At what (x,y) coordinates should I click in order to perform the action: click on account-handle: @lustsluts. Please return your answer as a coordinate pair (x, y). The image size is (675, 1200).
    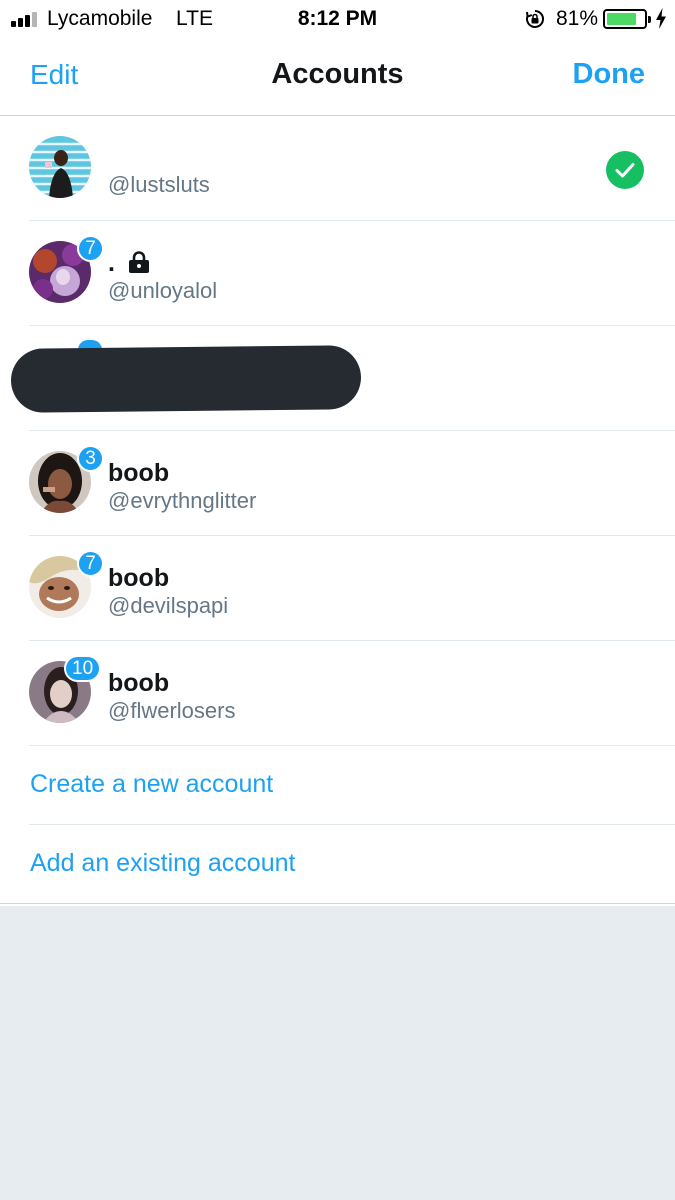
    Looking at the image, I should click on (159, 184).